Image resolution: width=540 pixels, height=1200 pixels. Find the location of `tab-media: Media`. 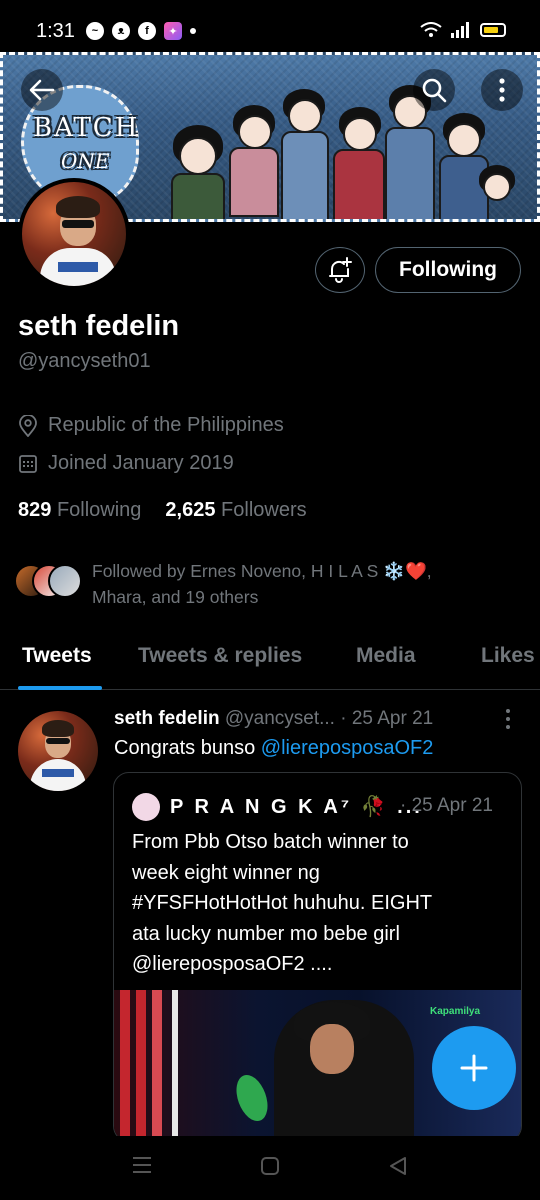

tab-media: Media is located at coordinates (386, 656).